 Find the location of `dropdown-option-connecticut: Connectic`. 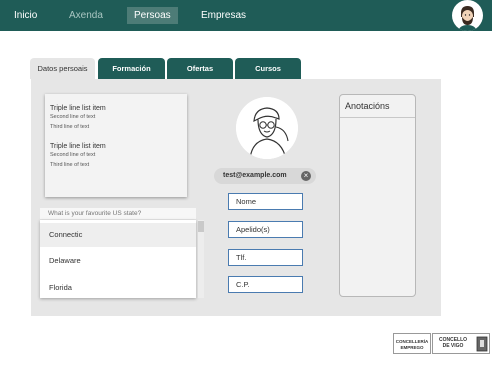

dropdown-option-connecticut: Connectic is located at coordinates (118, 235).